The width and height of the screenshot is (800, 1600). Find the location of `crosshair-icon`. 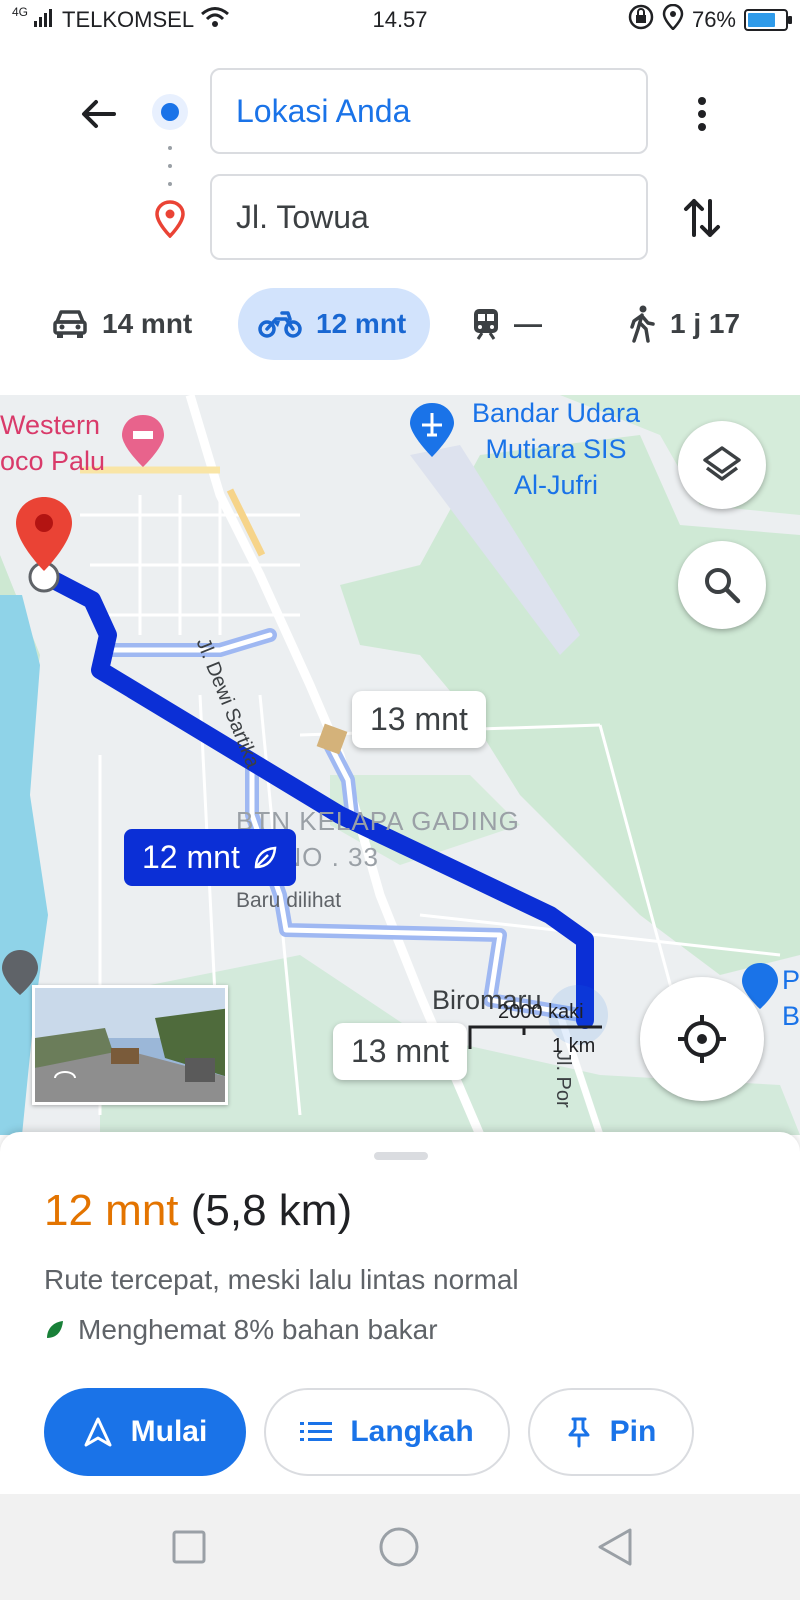

crosshair-icon is located at coordinates (702, 1039).